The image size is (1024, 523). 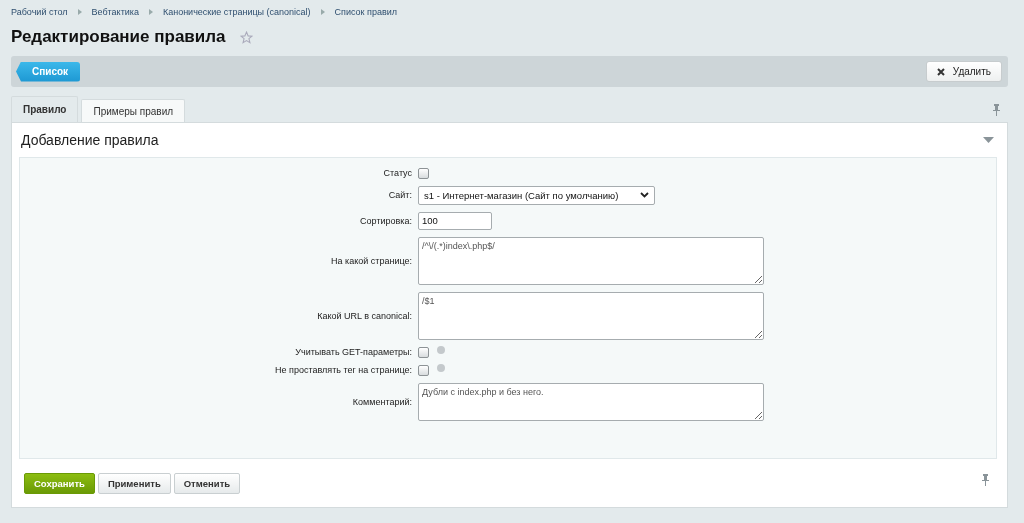 What do you see at coordinates (591, 315) in the screenshot?
I see `text-area: /$1` at bounding box center [591, 315].